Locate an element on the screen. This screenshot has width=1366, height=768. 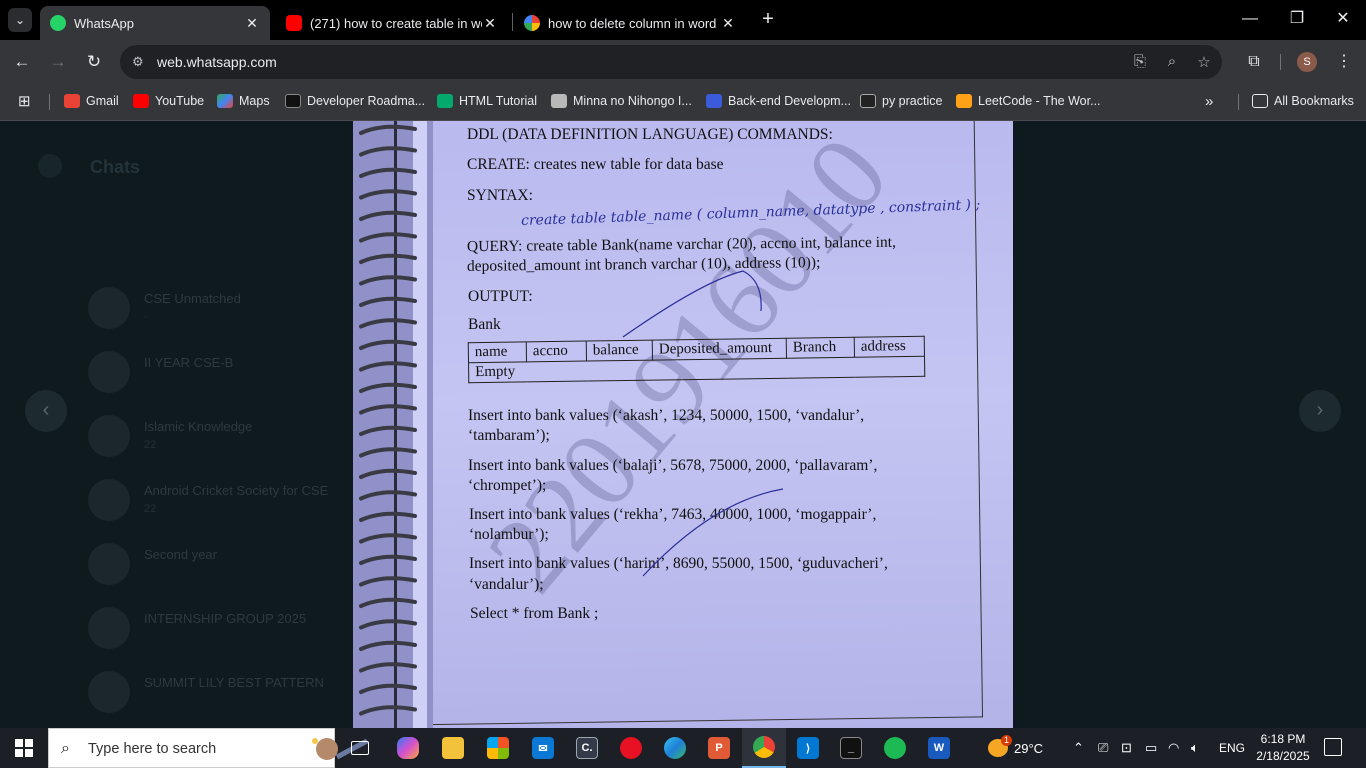
extensions-button: ⧉ is located at coordinates (1254, 62).